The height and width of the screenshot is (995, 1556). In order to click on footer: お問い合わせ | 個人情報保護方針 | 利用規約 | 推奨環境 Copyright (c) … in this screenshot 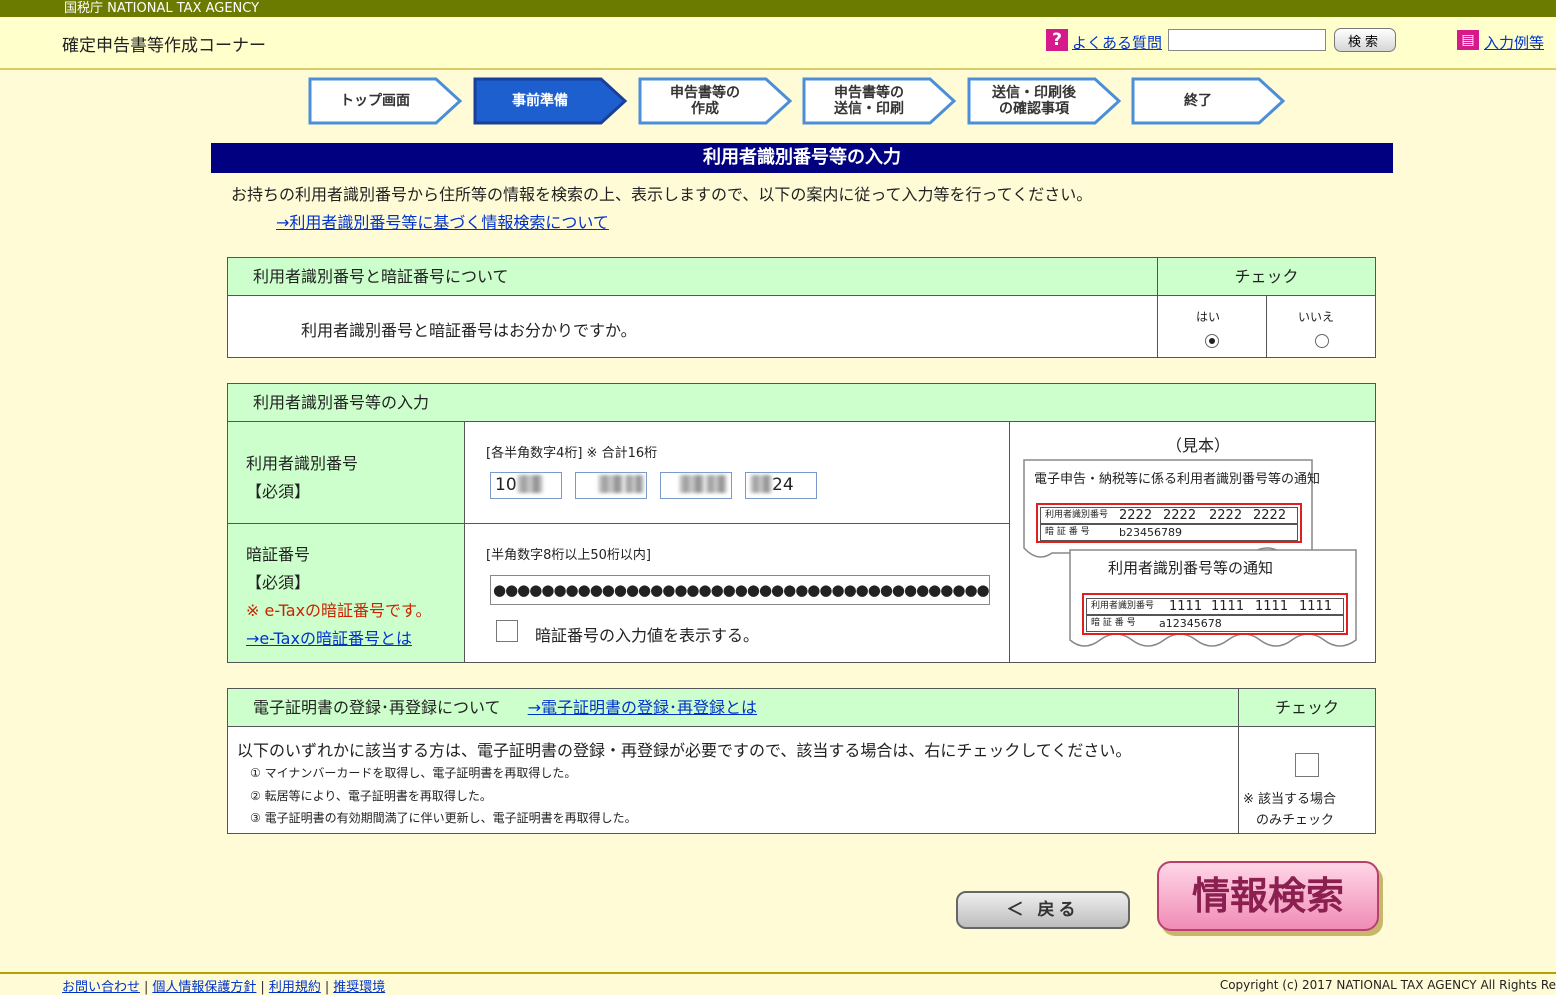, I will do `click(778, 983)`.